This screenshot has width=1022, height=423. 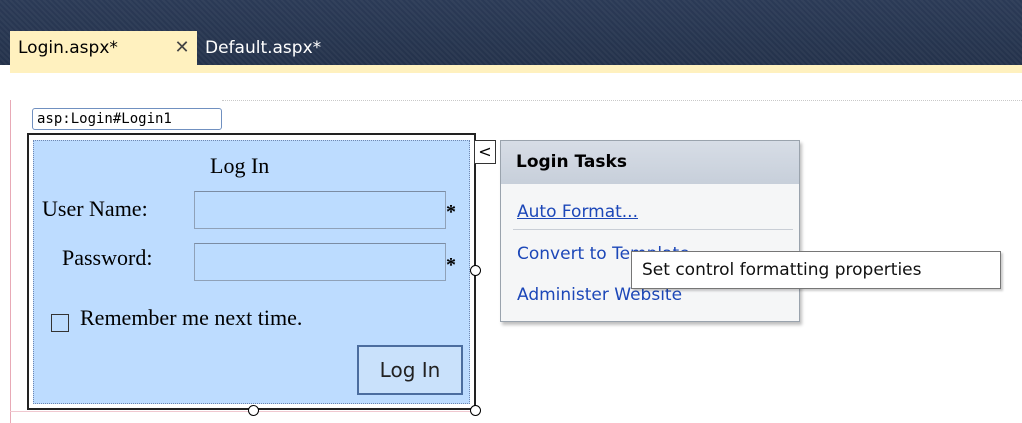 I want to click on password-input, so click(x=320, y=262).